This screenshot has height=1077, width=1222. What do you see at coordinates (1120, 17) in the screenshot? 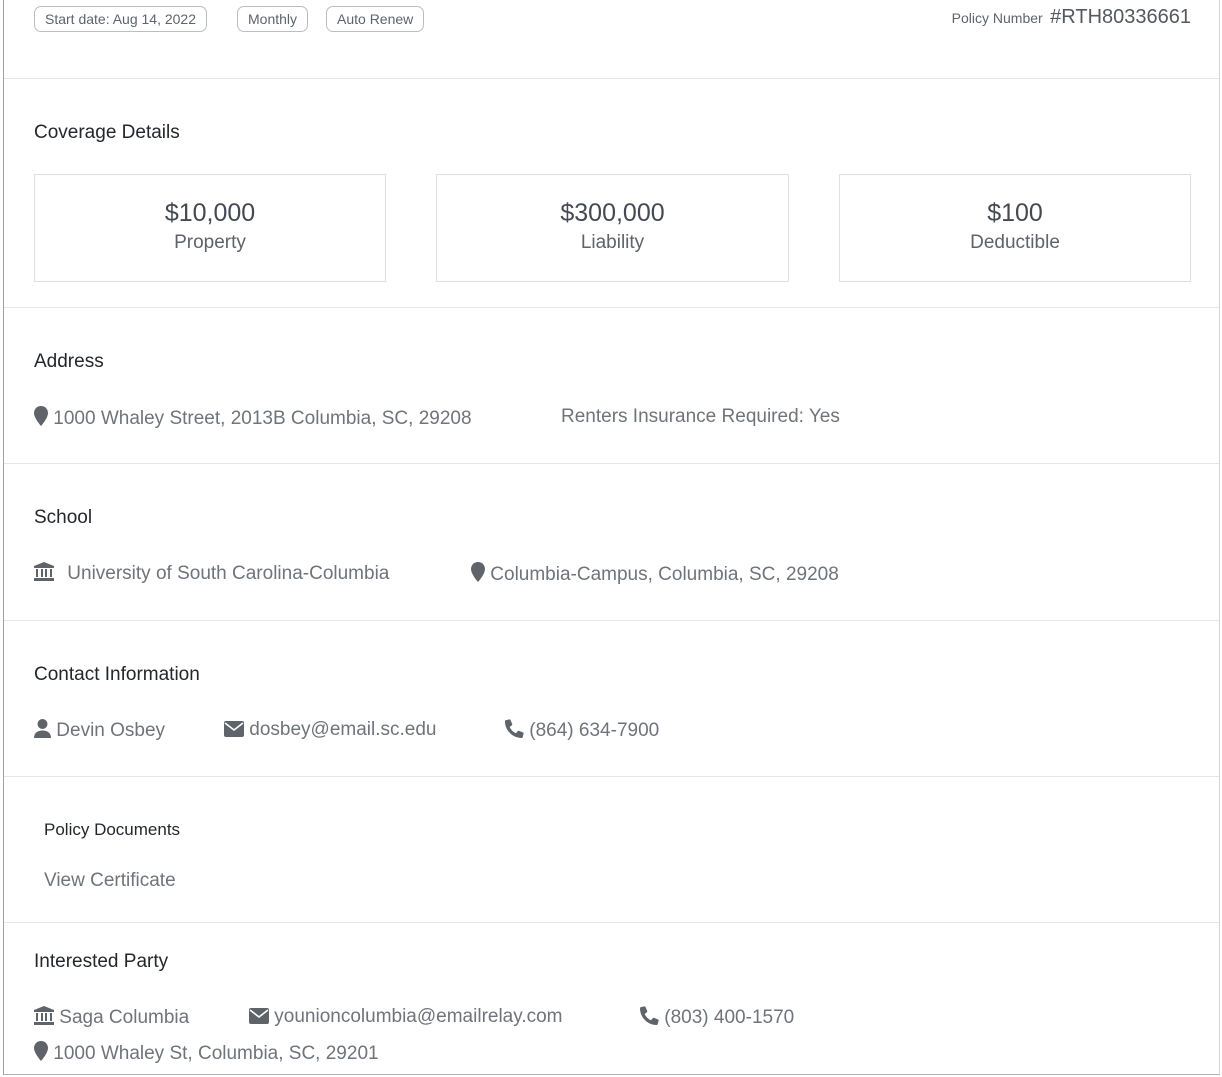
I see `policy-number-value: #RTH80336661` at bounding box center [1120, 17].